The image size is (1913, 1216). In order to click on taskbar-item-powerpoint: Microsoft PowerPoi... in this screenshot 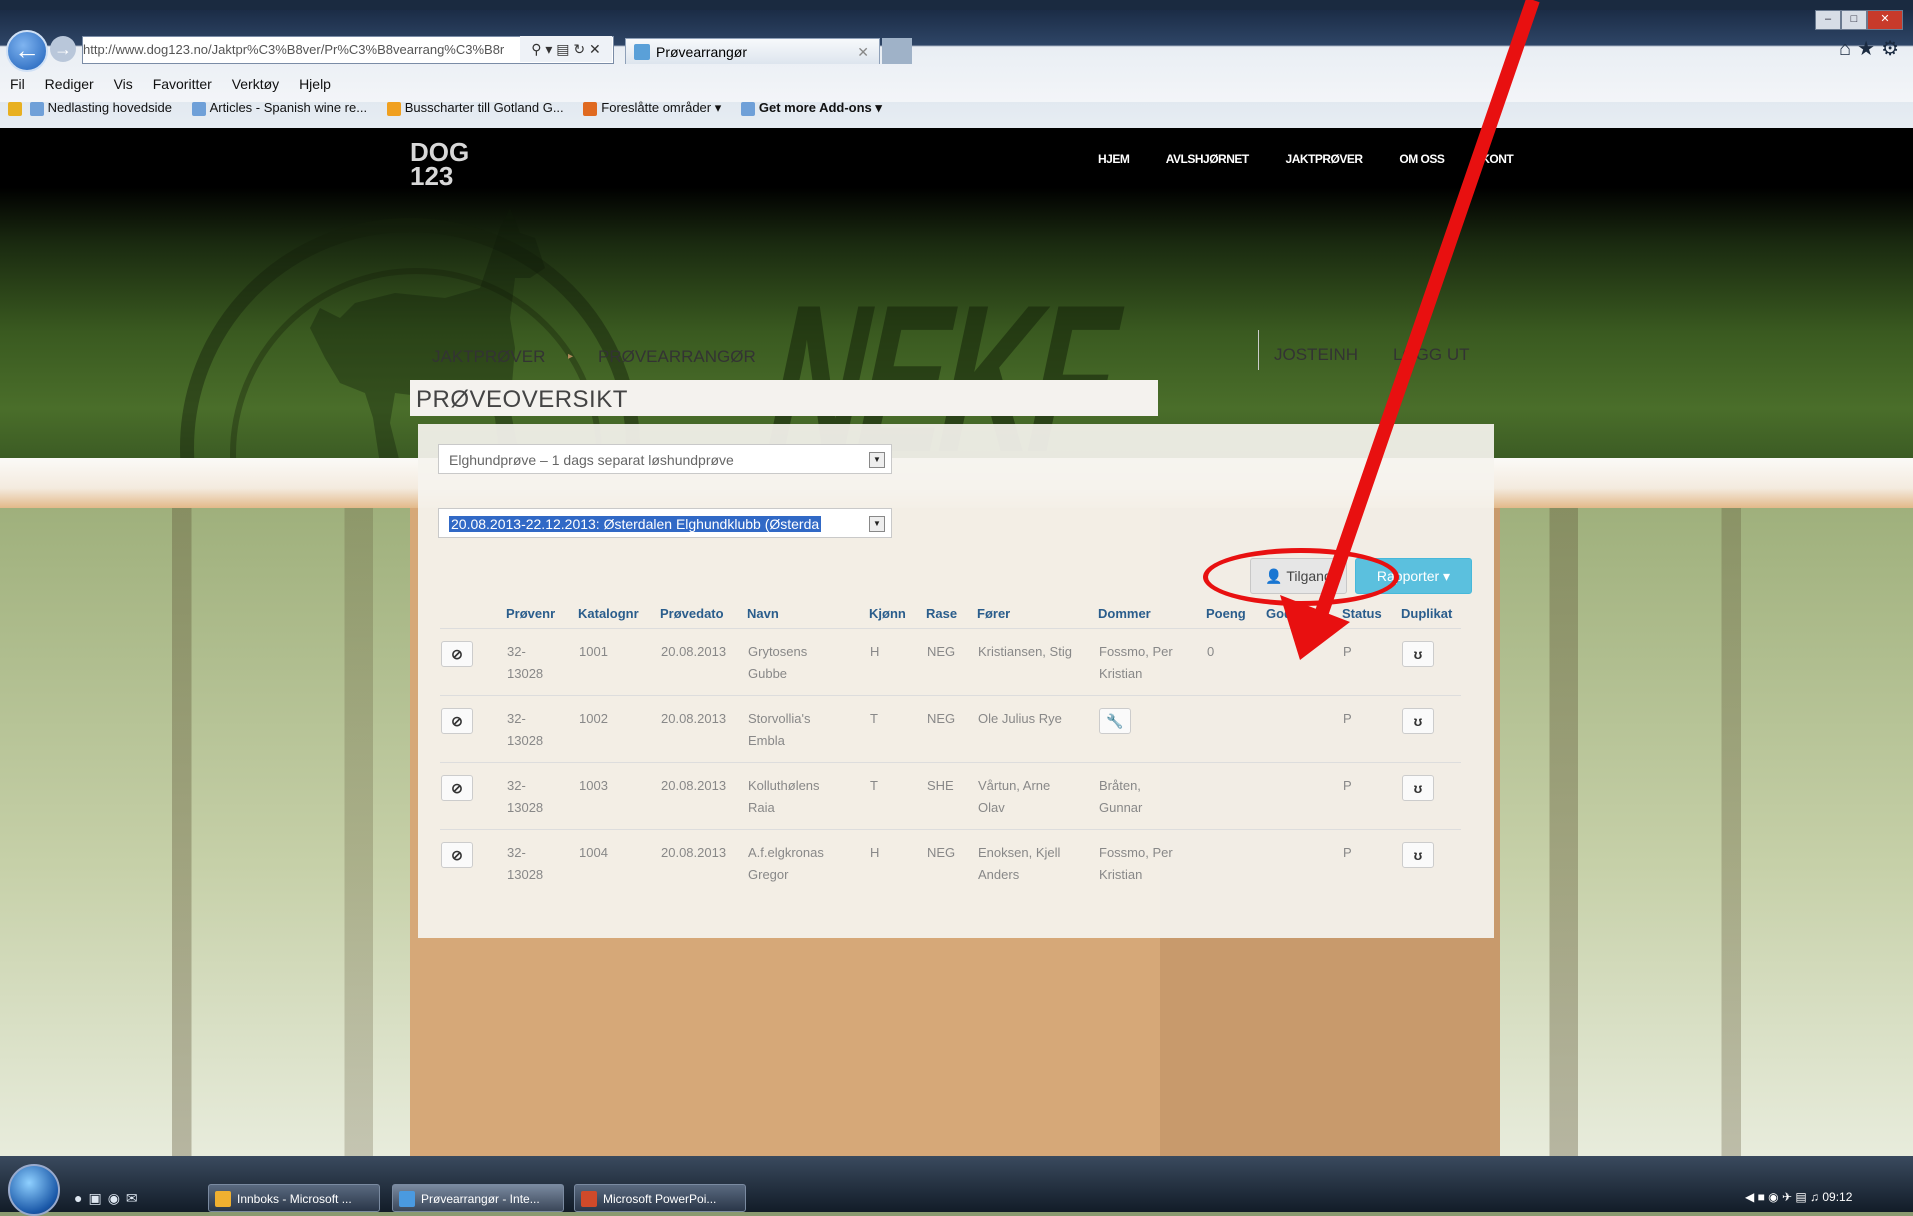, I will do `click(660, 1198)`.